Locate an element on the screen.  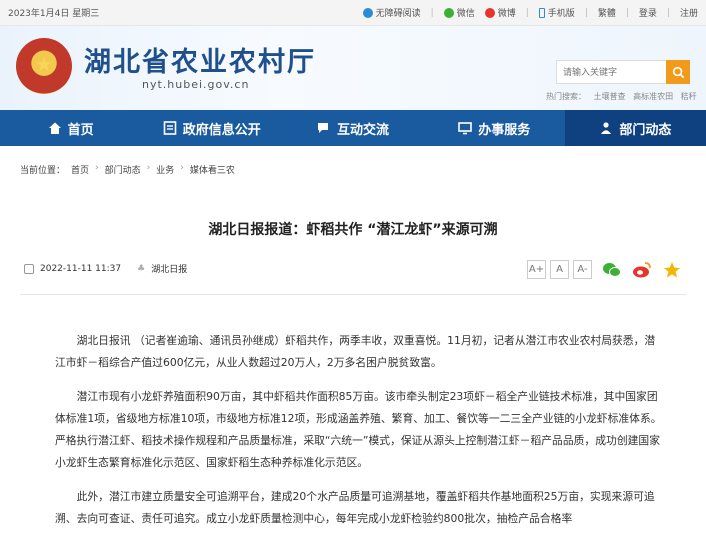
breadcrumb: 当前位置： 首页 › 部门动态 › 业务 › 媒体看三农 is located at coordinates (127, 169).